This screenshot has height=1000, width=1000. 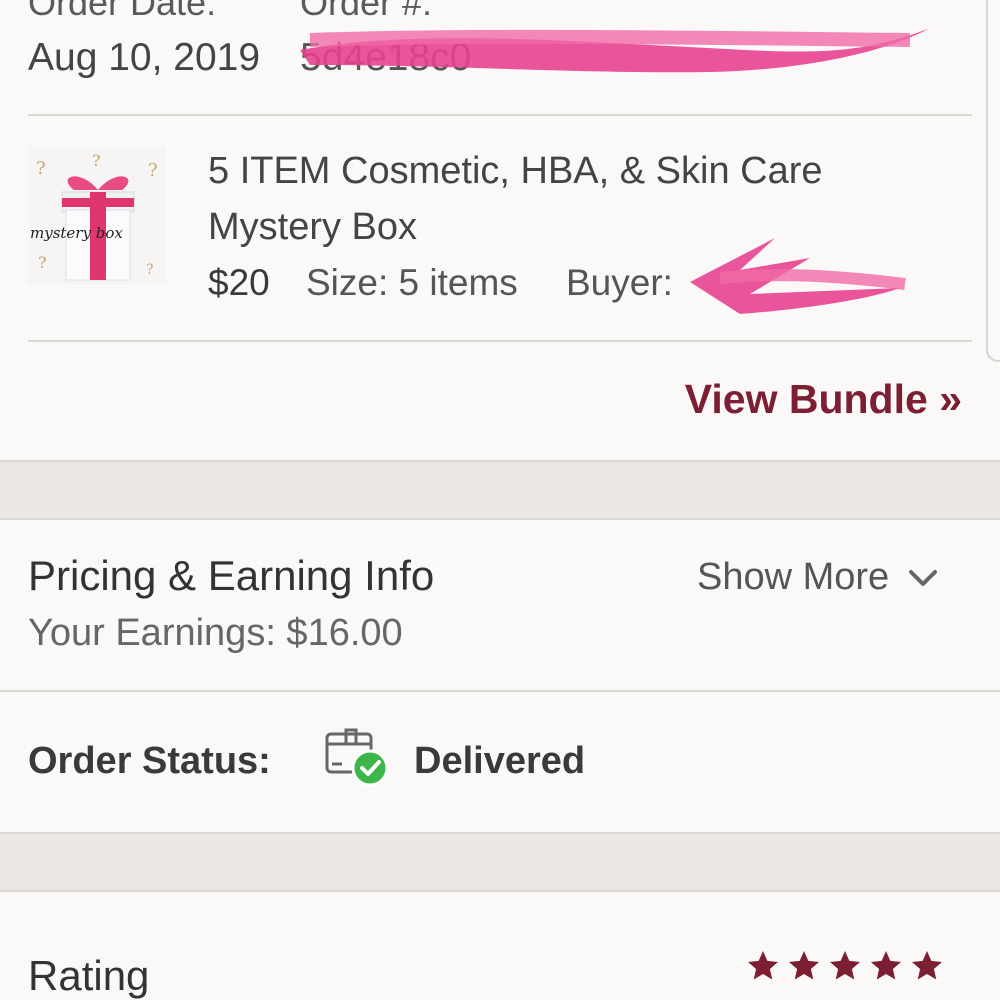 I want to click on item-thumbnail: ? ? ? ? ? mystery box, so click(x=97, y=215).